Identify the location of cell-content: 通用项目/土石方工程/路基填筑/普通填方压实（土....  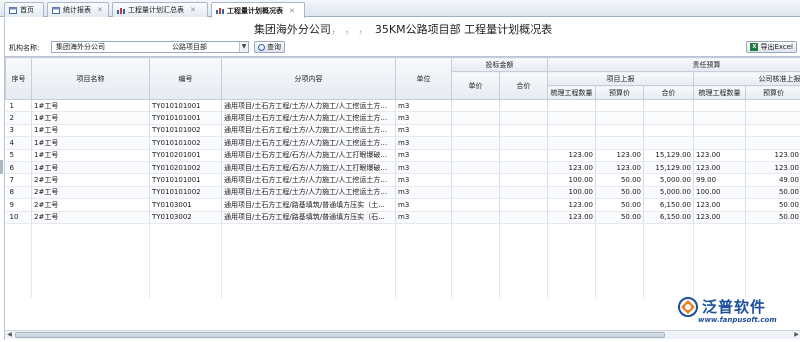
(308, 205).